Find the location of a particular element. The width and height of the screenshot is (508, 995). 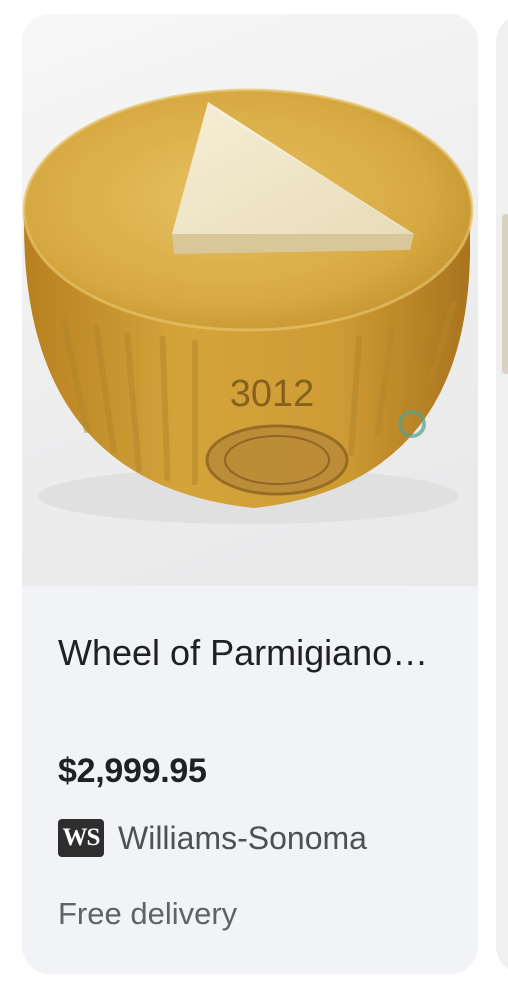

merchant-name: Williams-Sonoma is located at coordinates (242, 837).